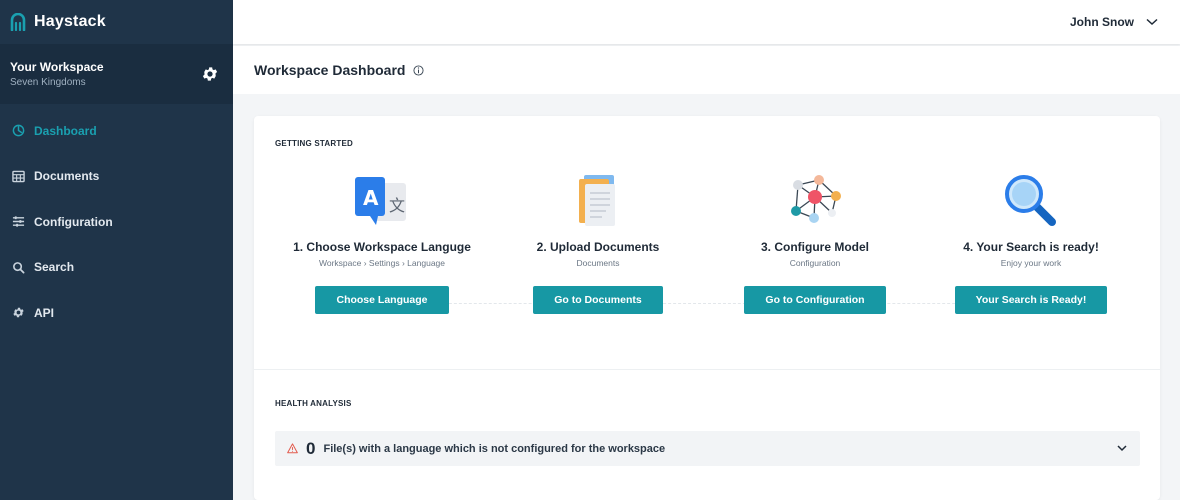  What do you see at coordinates (706, 22) in the screenshot?
I see `topbar: John Snow` at bounding box center [706, 22].